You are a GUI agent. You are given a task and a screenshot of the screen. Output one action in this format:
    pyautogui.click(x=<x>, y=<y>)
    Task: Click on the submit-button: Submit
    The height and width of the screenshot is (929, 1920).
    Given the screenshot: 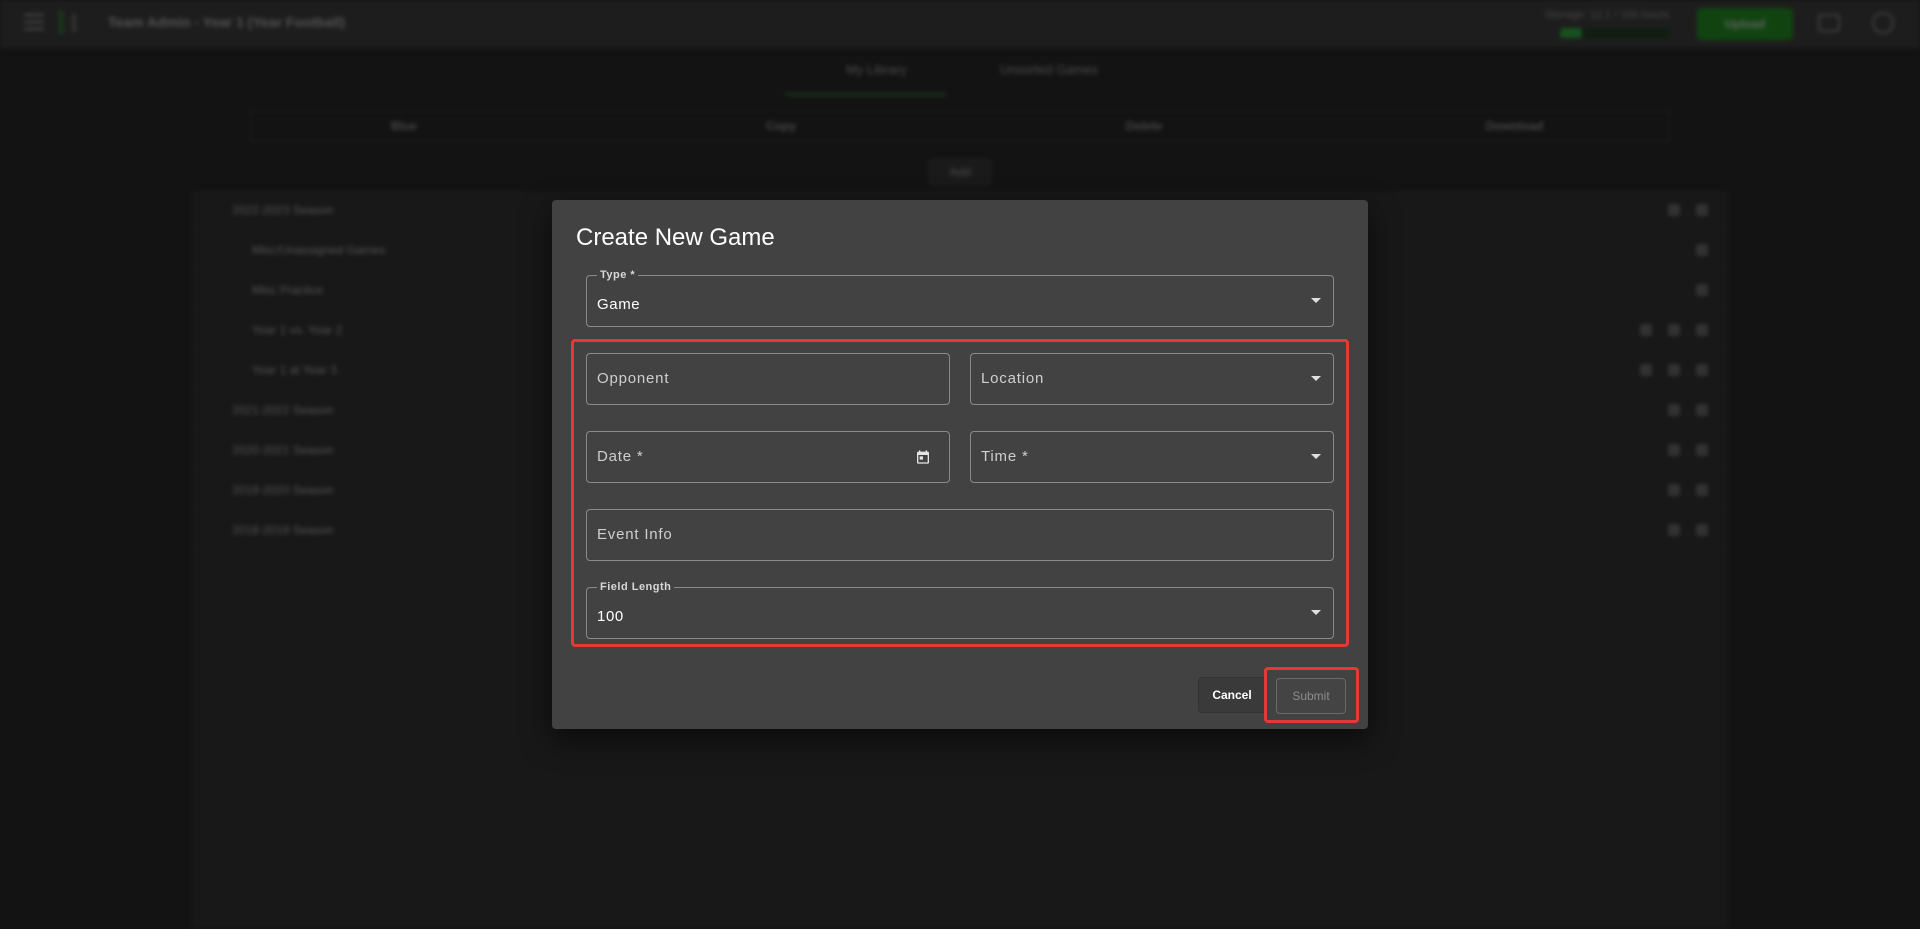 What is the action you would take?
    pyautogui.click(x=1311, y=696)
    